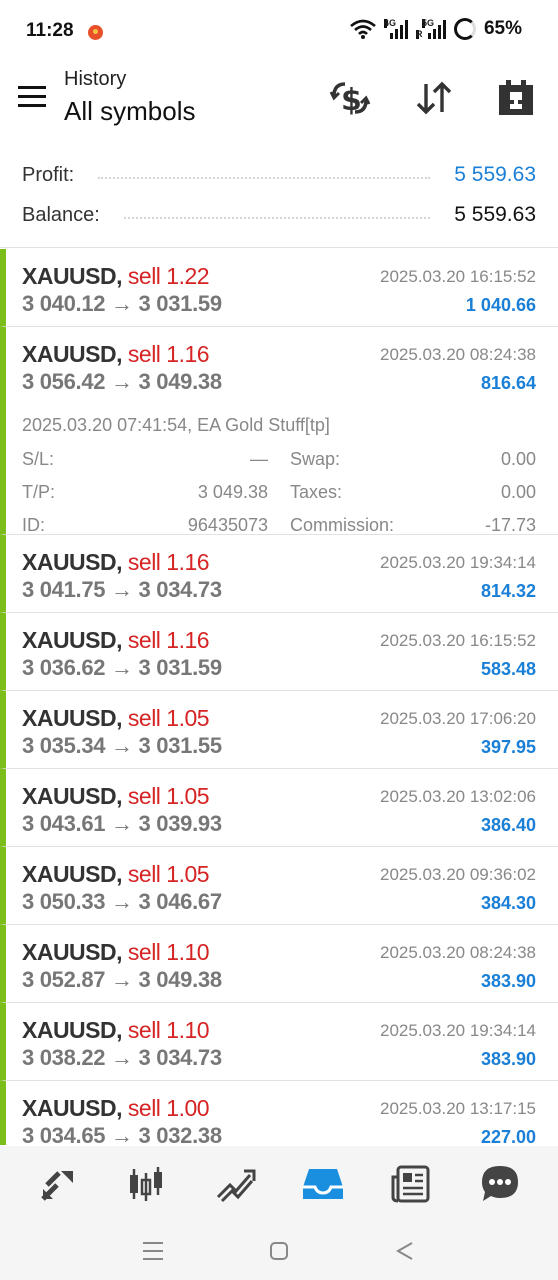 The image size is (558, 1280). I want to click on tab-news, so click(411, 1184).